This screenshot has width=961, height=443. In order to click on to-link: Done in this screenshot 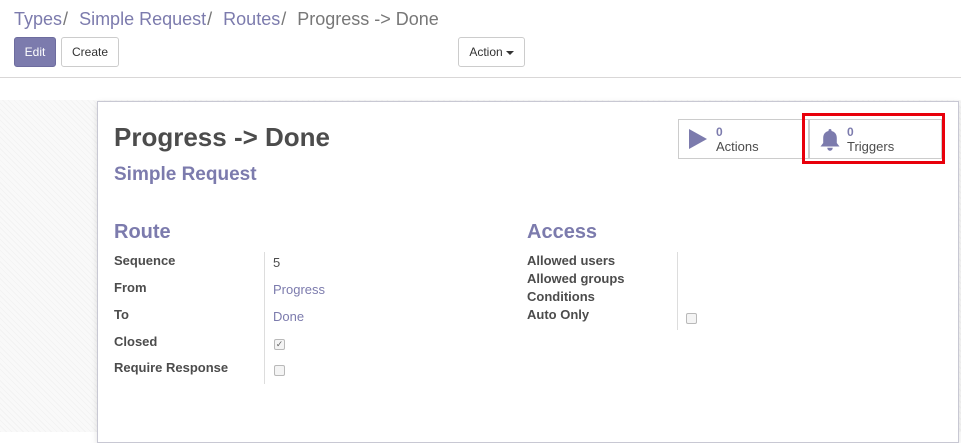, I will do `click(288, 316)`.